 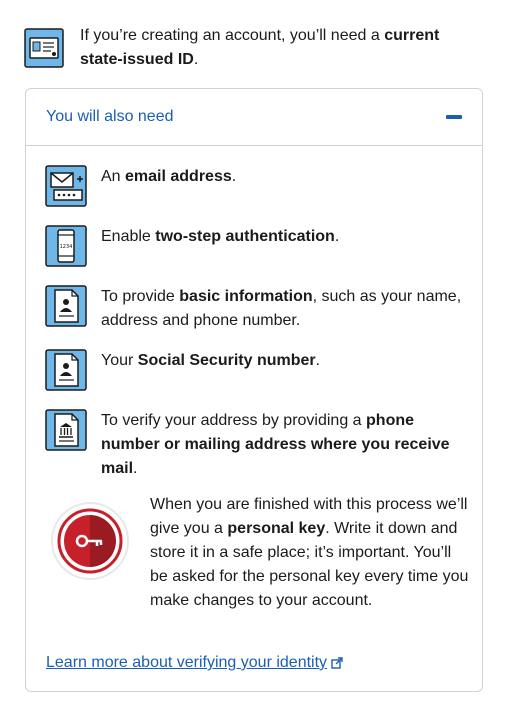 I want to click on email-icon, so click(x=66, y=186).